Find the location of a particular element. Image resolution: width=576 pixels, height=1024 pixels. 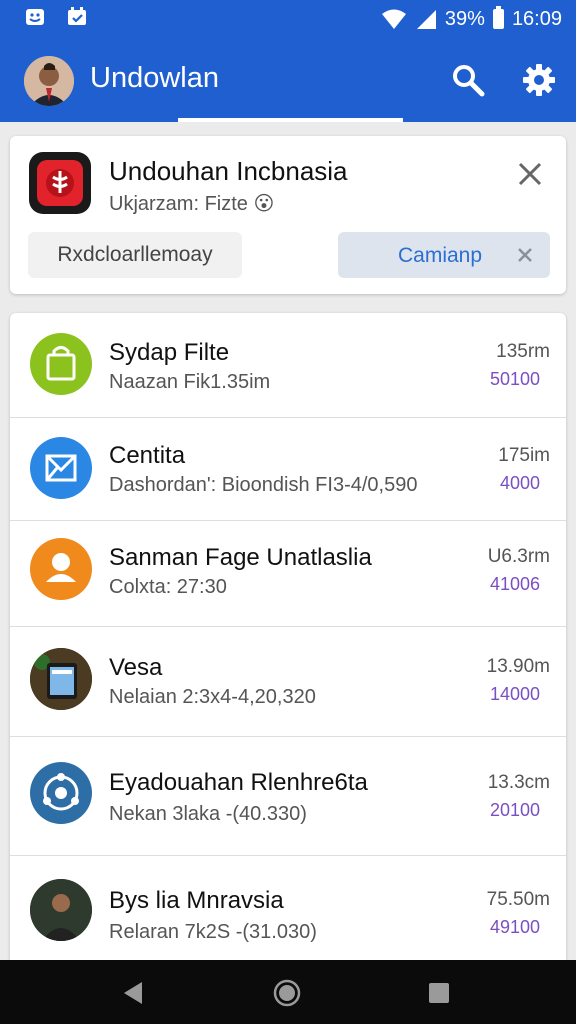

item-count: 50100 is located at coordinates (514, 379).